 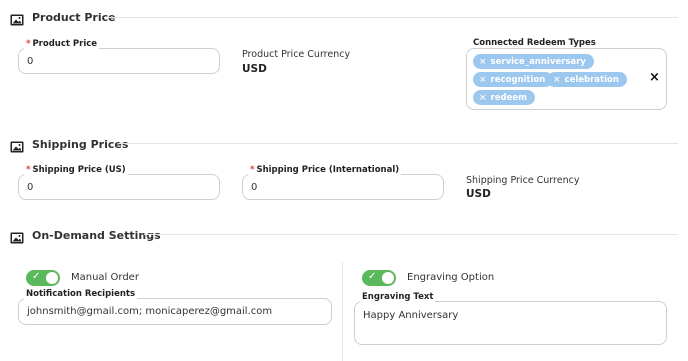 I want to click on section-header-product-price: Product Price, so click(x=63, y=17).